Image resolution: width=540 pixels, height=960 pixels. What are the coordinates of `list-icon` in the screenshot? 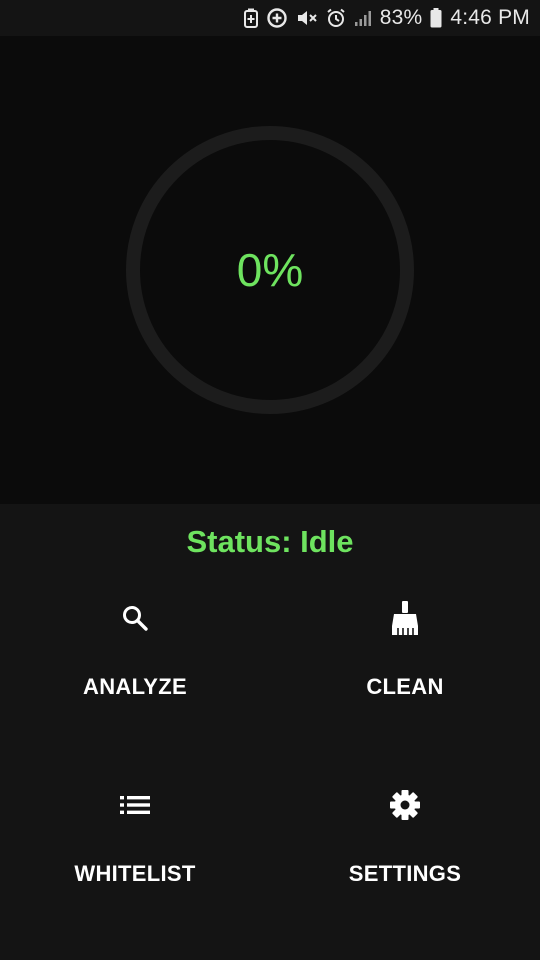 It's located at (135, 805).